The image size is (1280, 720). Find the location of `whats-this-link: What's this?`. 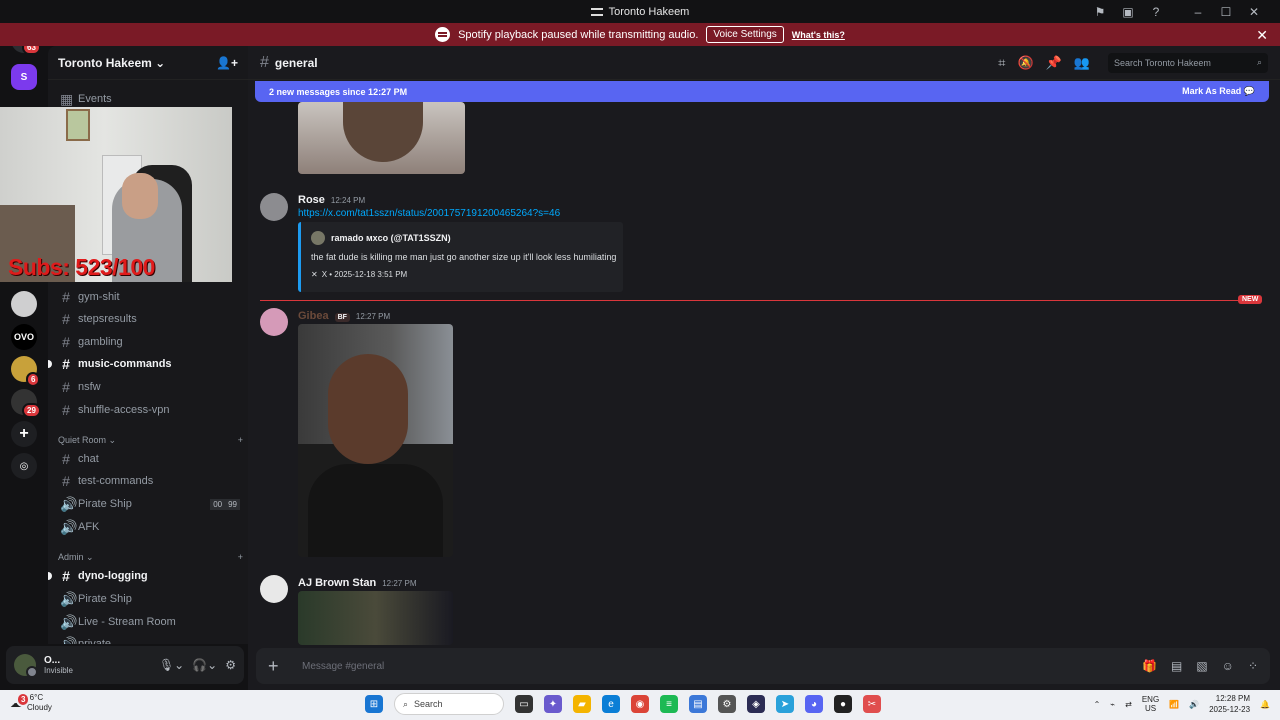

whats-this-link: What's this? is located at coordinates (818, 35).